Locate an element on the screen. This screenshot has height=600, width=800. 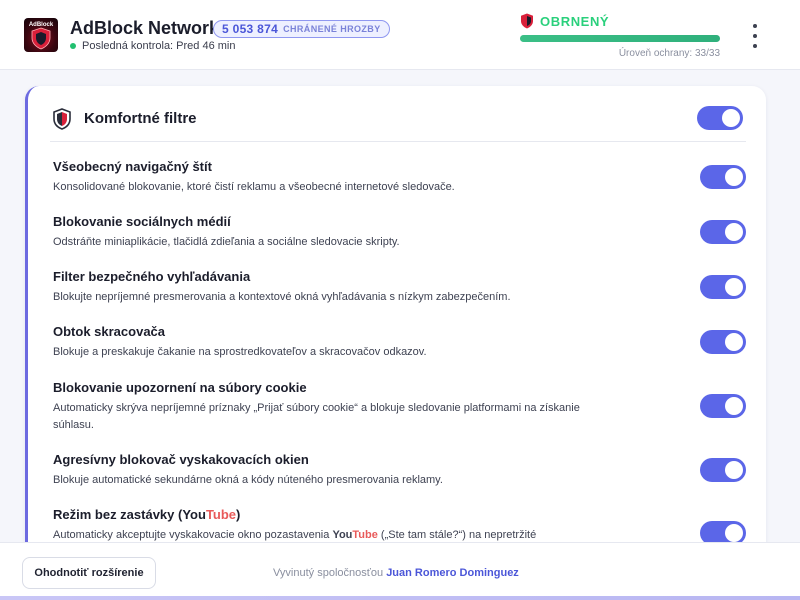
logo-shield-icon: AdBlock is located at coordinates (41, 36).